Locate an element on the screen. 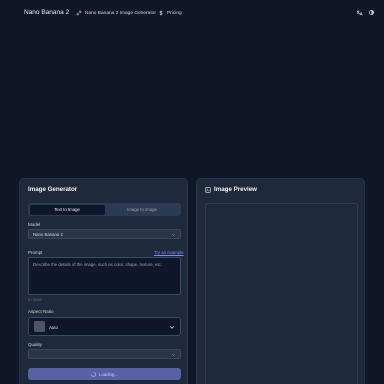 The image size is (384, 384). dollar-icon is located at coordinates (161, 13).